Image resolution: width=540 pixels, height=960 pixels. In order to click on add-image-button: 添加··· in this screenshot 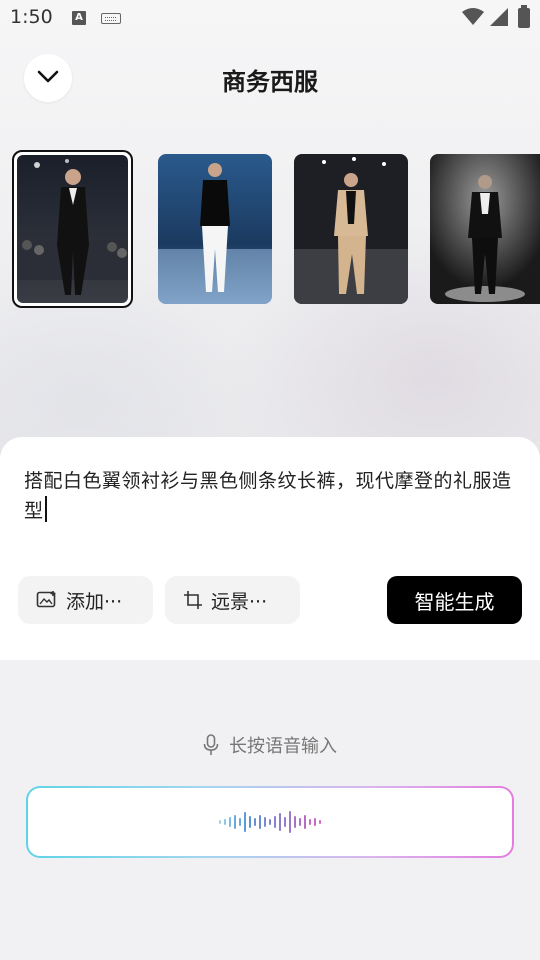, I will do `click(85, 600)`.